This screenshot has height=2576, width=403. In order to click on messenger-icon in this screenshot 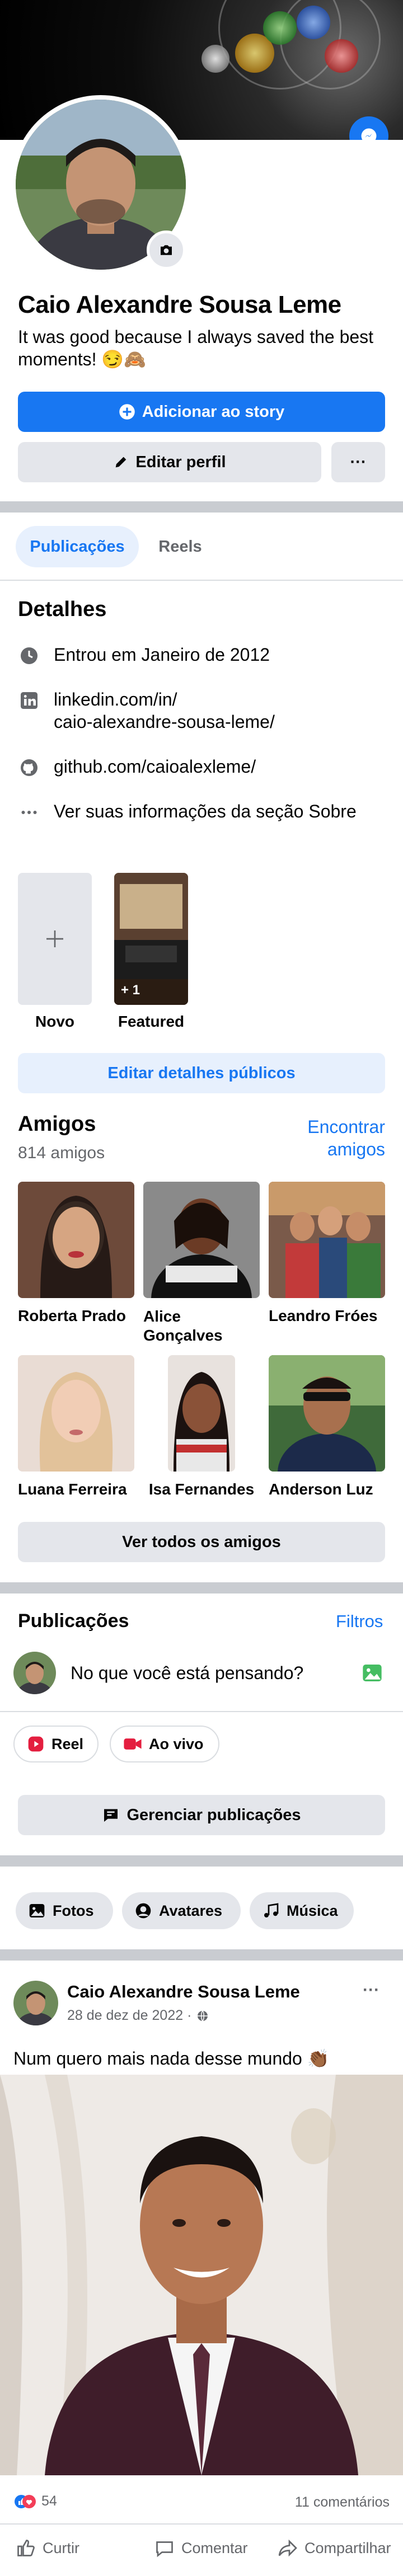, I will do `click(369, 134)`.